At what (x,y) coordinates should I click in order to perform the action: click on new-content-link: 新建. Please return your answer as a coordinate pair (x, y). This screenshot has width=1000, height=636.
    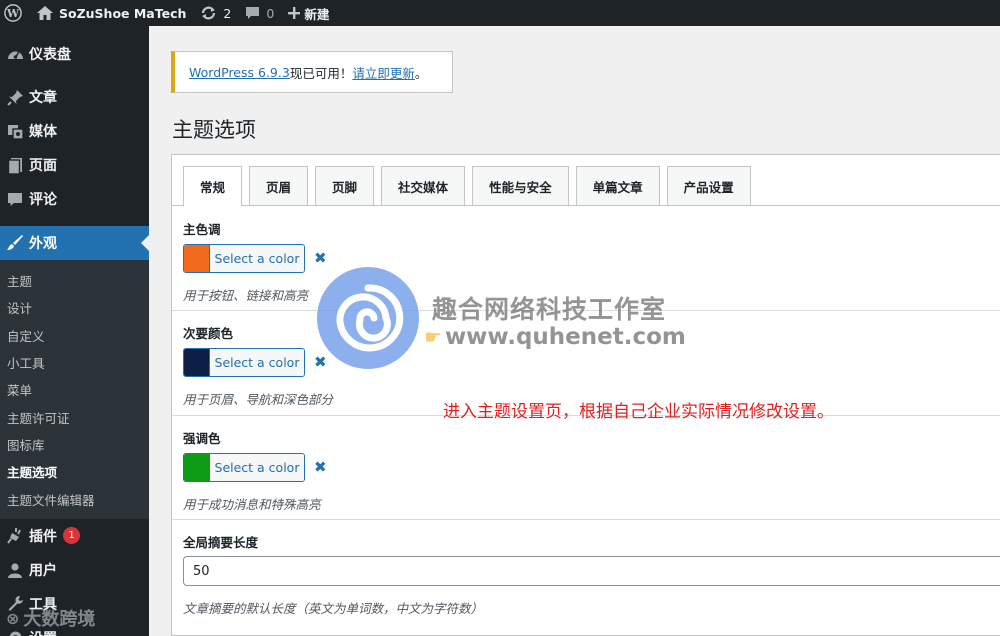
    Looking at the image, I should click on (308, 13).